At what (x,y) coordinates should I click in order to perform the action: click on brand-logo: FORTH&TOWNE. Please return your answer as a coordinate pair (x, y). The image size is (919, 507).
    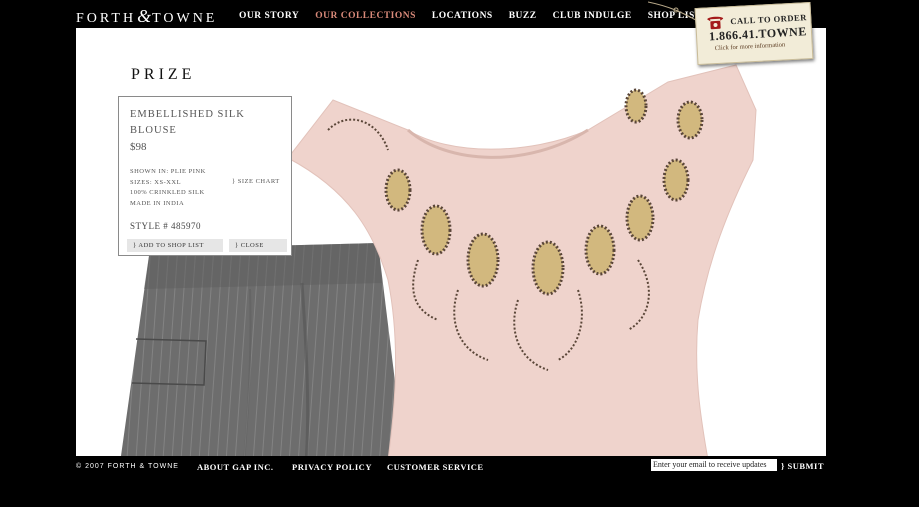
    Looking at the image, I should click on (146, 16).